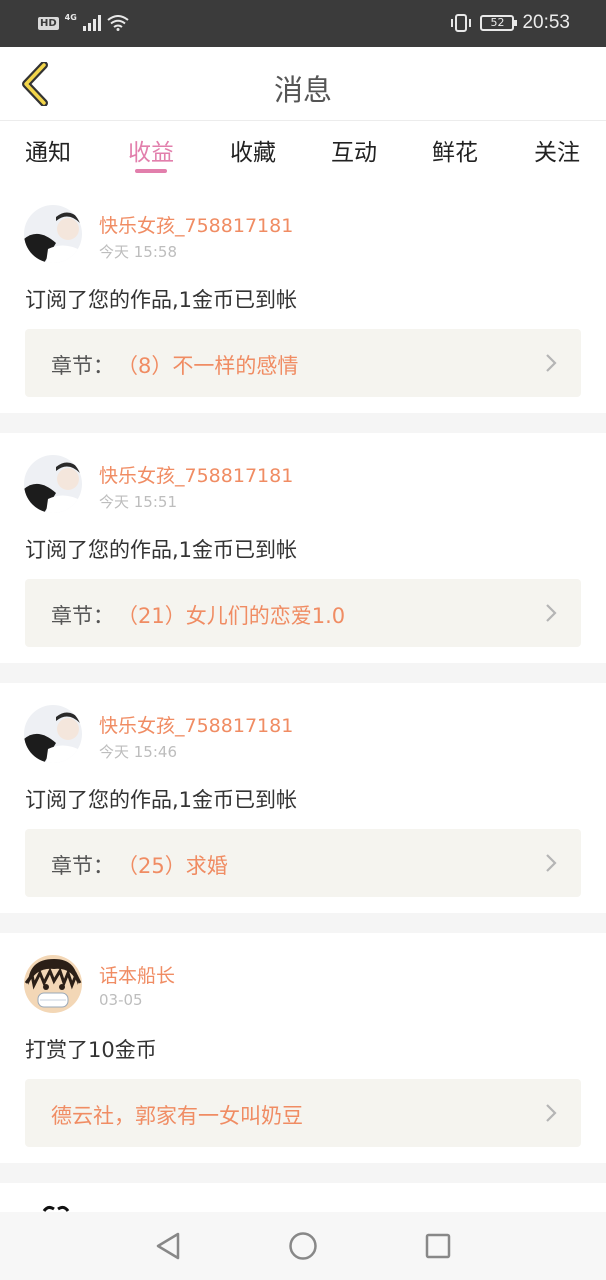 The image size is (606, 1280). What do you see at coordinates (303, 363) in the screenshot?
I see `chapter-link: 章节： （8）不一样的感情` at bounding box center [303, 363].